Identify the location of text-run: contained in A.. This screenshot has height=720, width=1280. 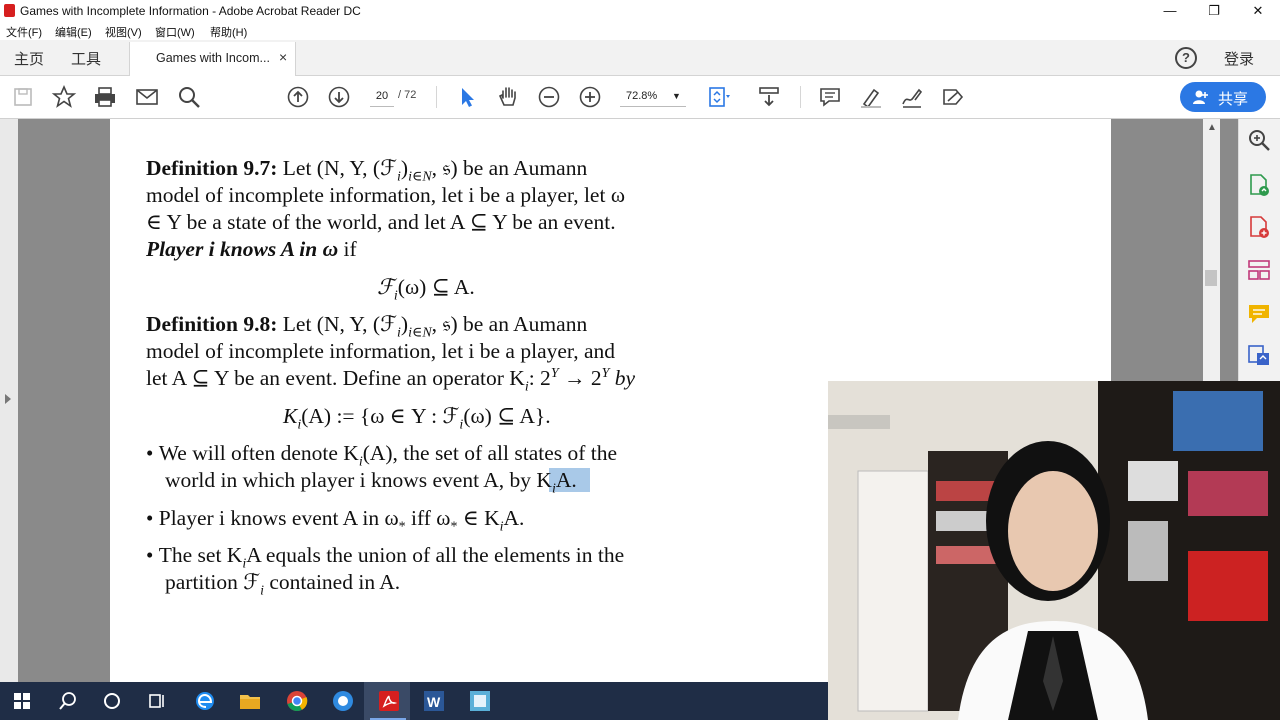
(332, 582).